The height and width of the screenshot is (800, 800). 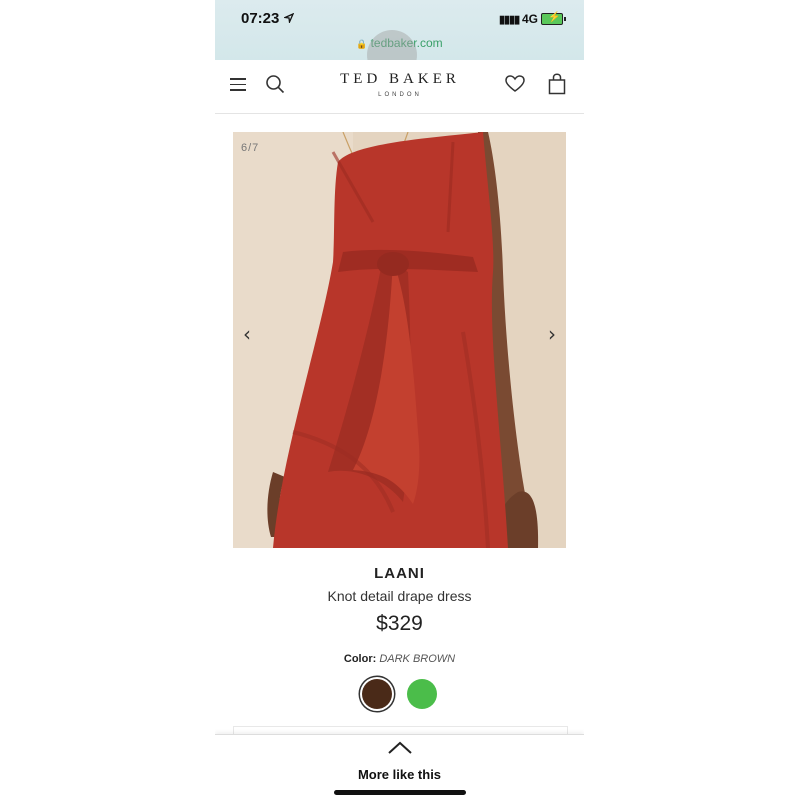 I want to click on logo-main-text: TED BAKER, so click(x=400, y=79).